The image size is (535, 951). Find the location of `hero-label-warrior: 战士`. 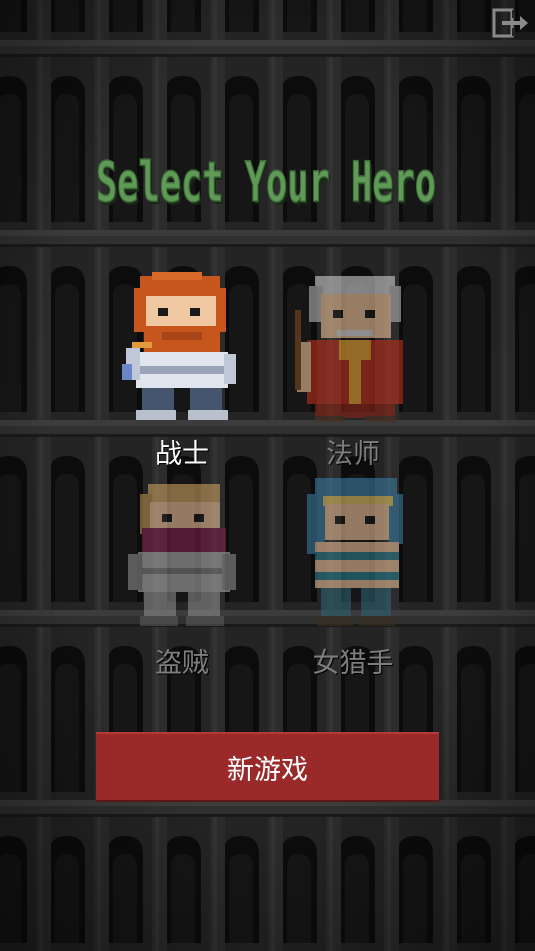

hero-label-warrior: 战士 is located at coordinates (182, 454).